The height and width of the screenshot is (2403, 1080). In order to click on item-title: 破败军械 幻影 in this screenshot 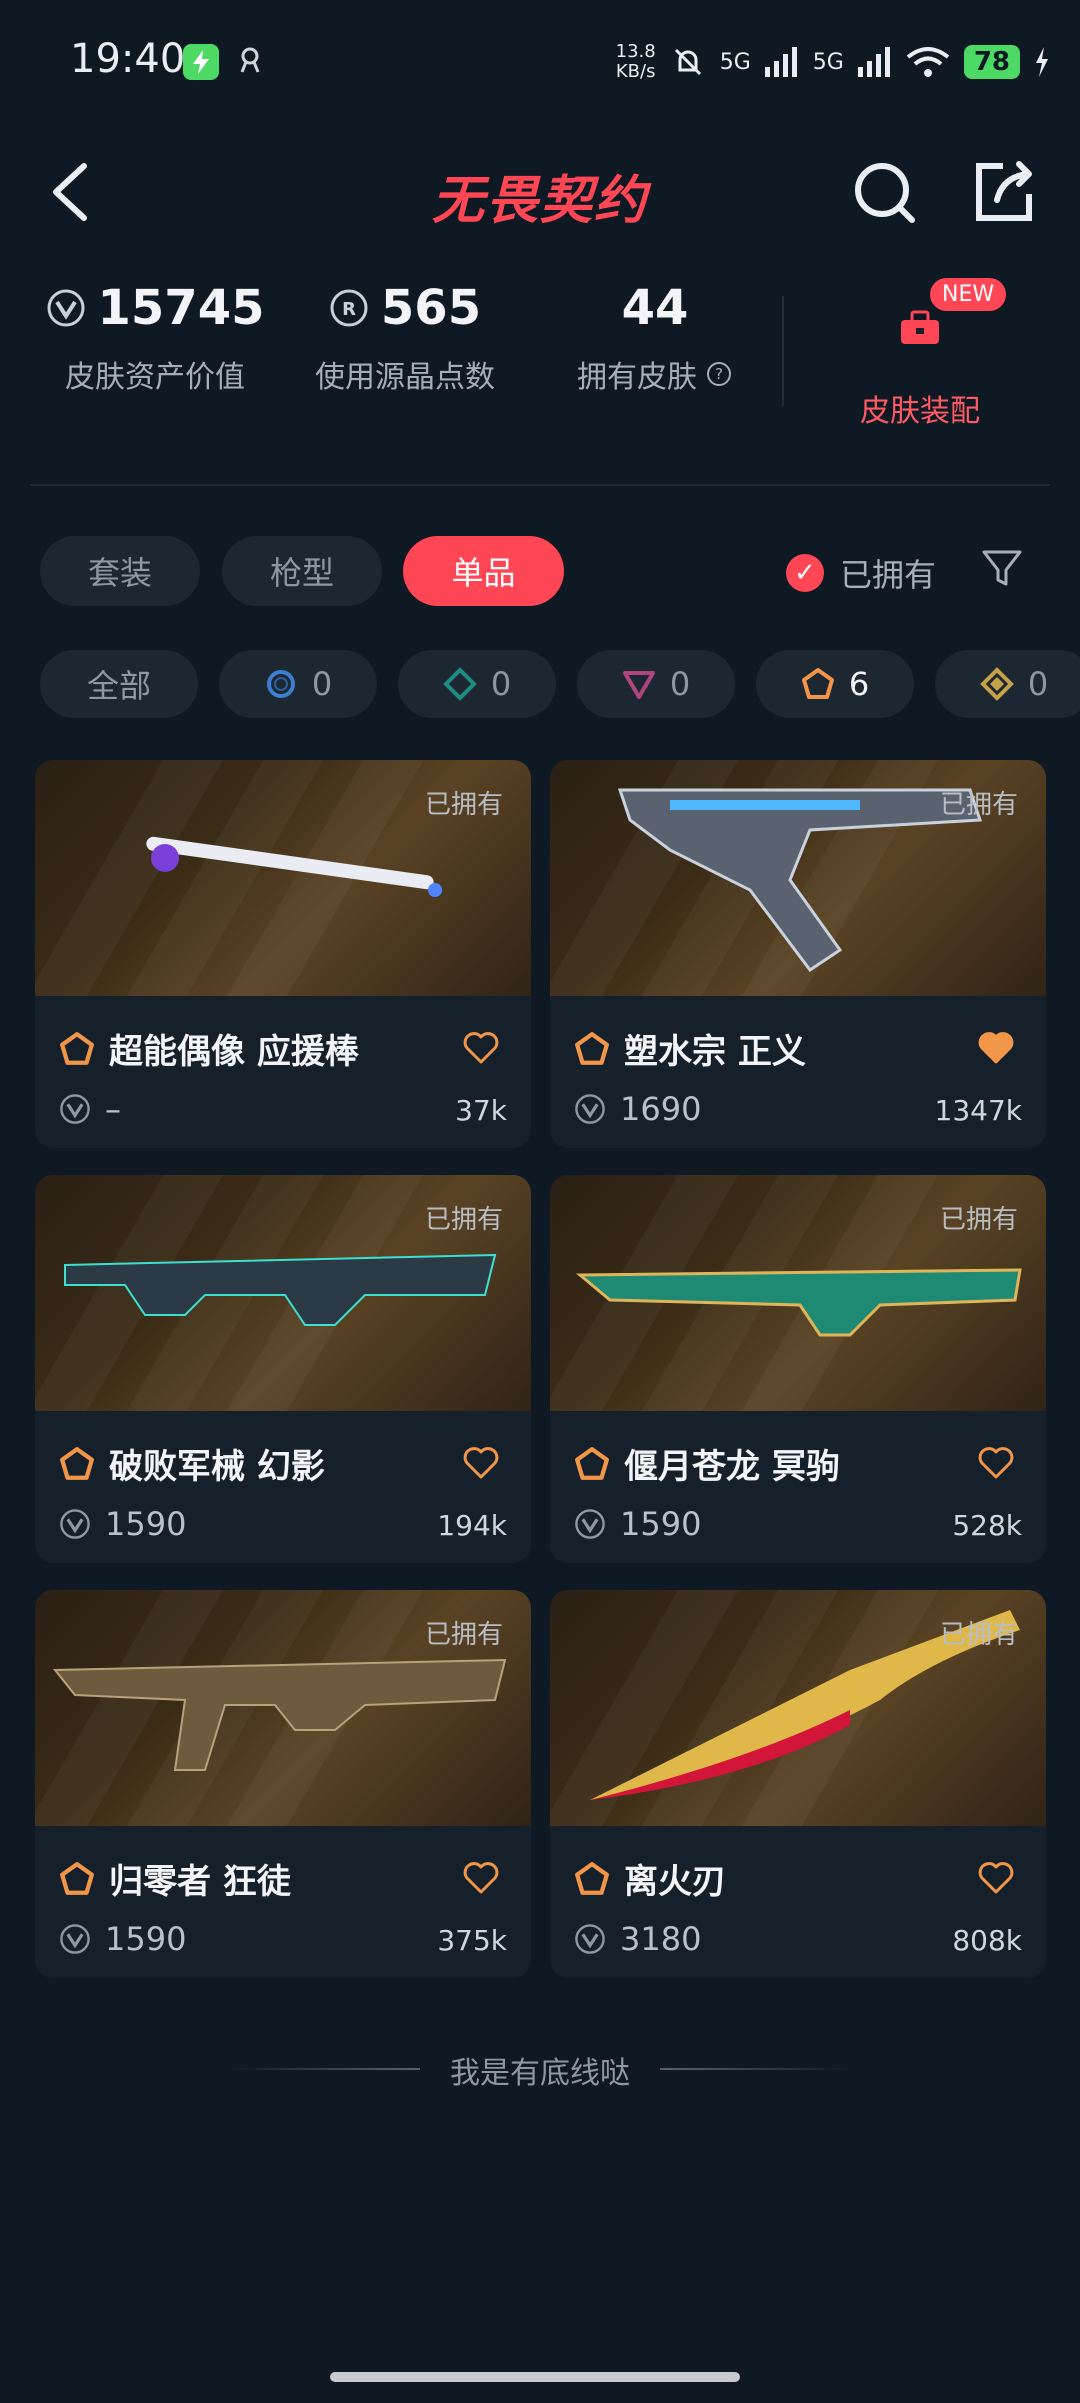, I will do `click(192, 1463)`.